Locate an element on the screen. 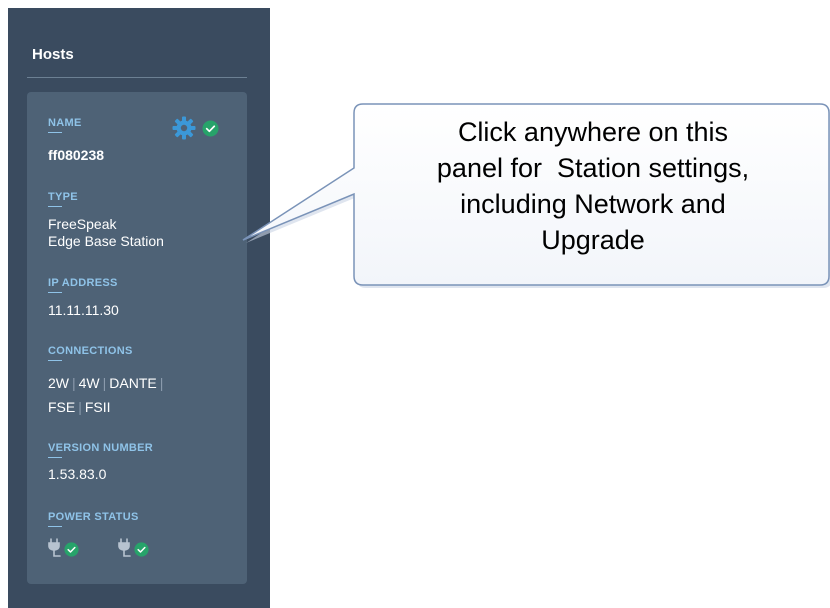 The width and height of the screenshot is (830, 608). connection-2w: 2W is located at coordinates (58, 383).